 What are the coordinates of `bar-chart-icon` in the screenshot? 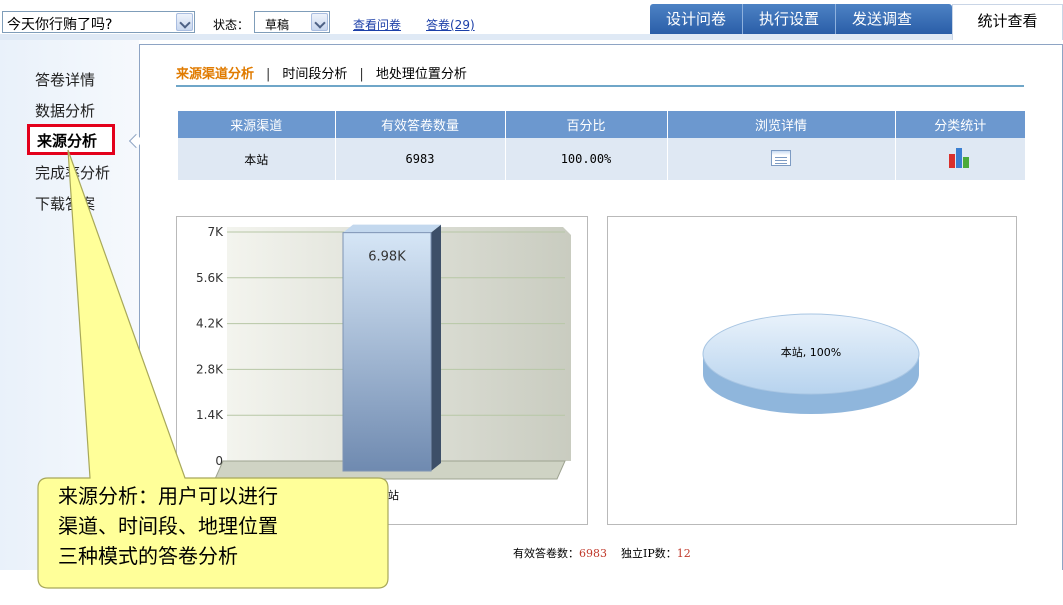 It's located at (960, 157).